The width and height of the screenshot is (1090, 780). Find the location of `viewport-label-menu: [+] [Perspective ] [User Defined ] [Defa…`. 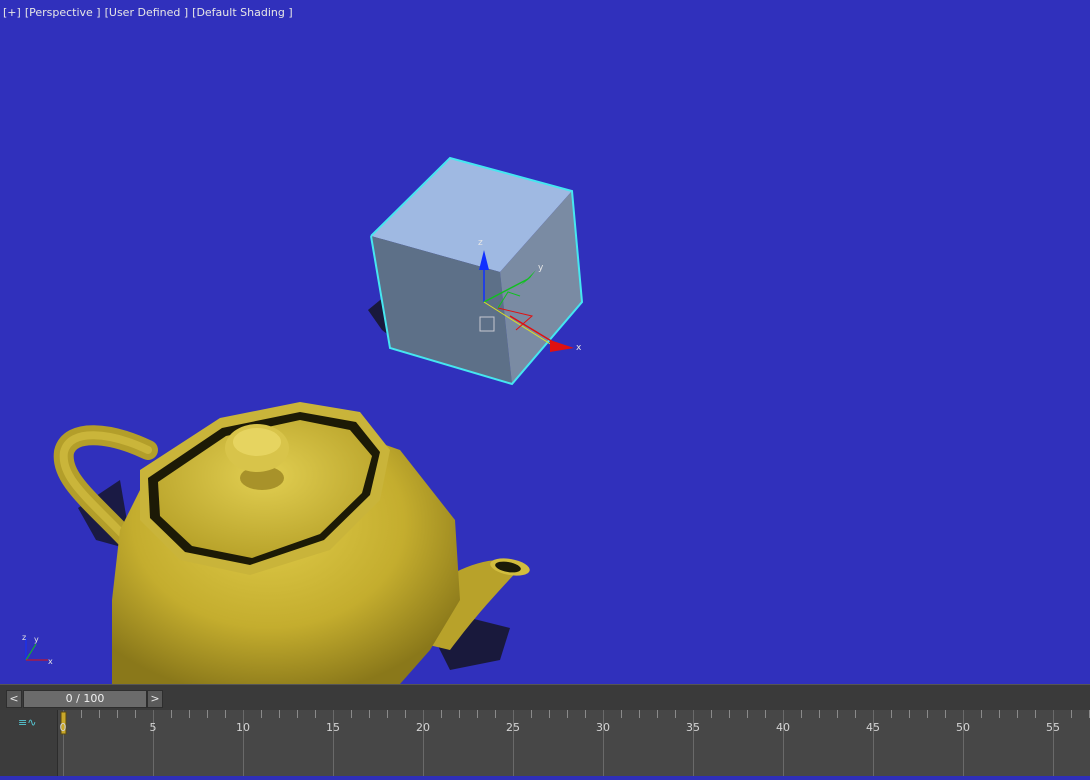

viewport-label-menu: [+] [Perspective ] [User Defined ] [Defa… is located at coordinates (148, 12).